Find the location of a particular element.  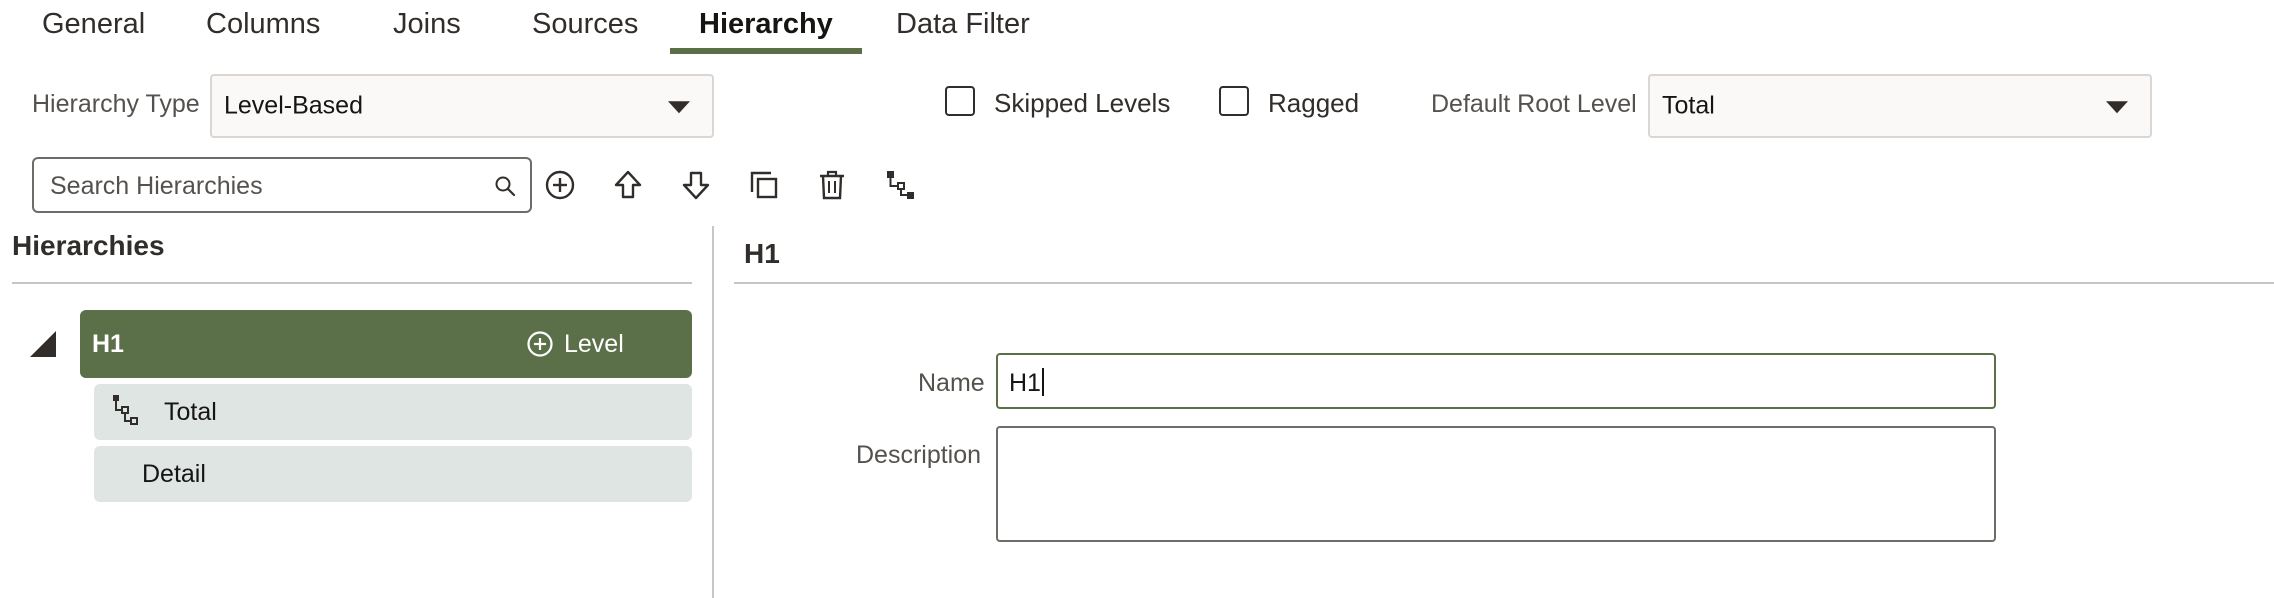

hierarchy-view-button is located at coordinates (900, 185).